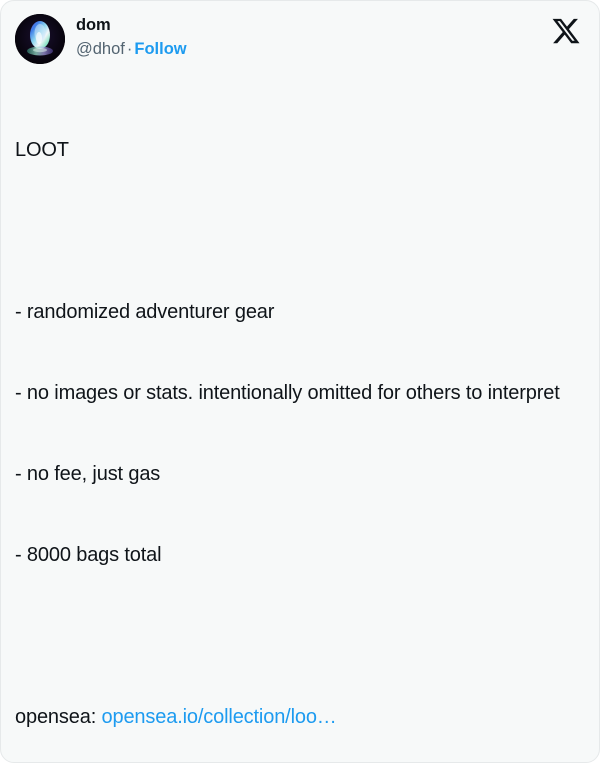  I want to click on tweet-header: dom @dhof · Follow, so click(300, 41).